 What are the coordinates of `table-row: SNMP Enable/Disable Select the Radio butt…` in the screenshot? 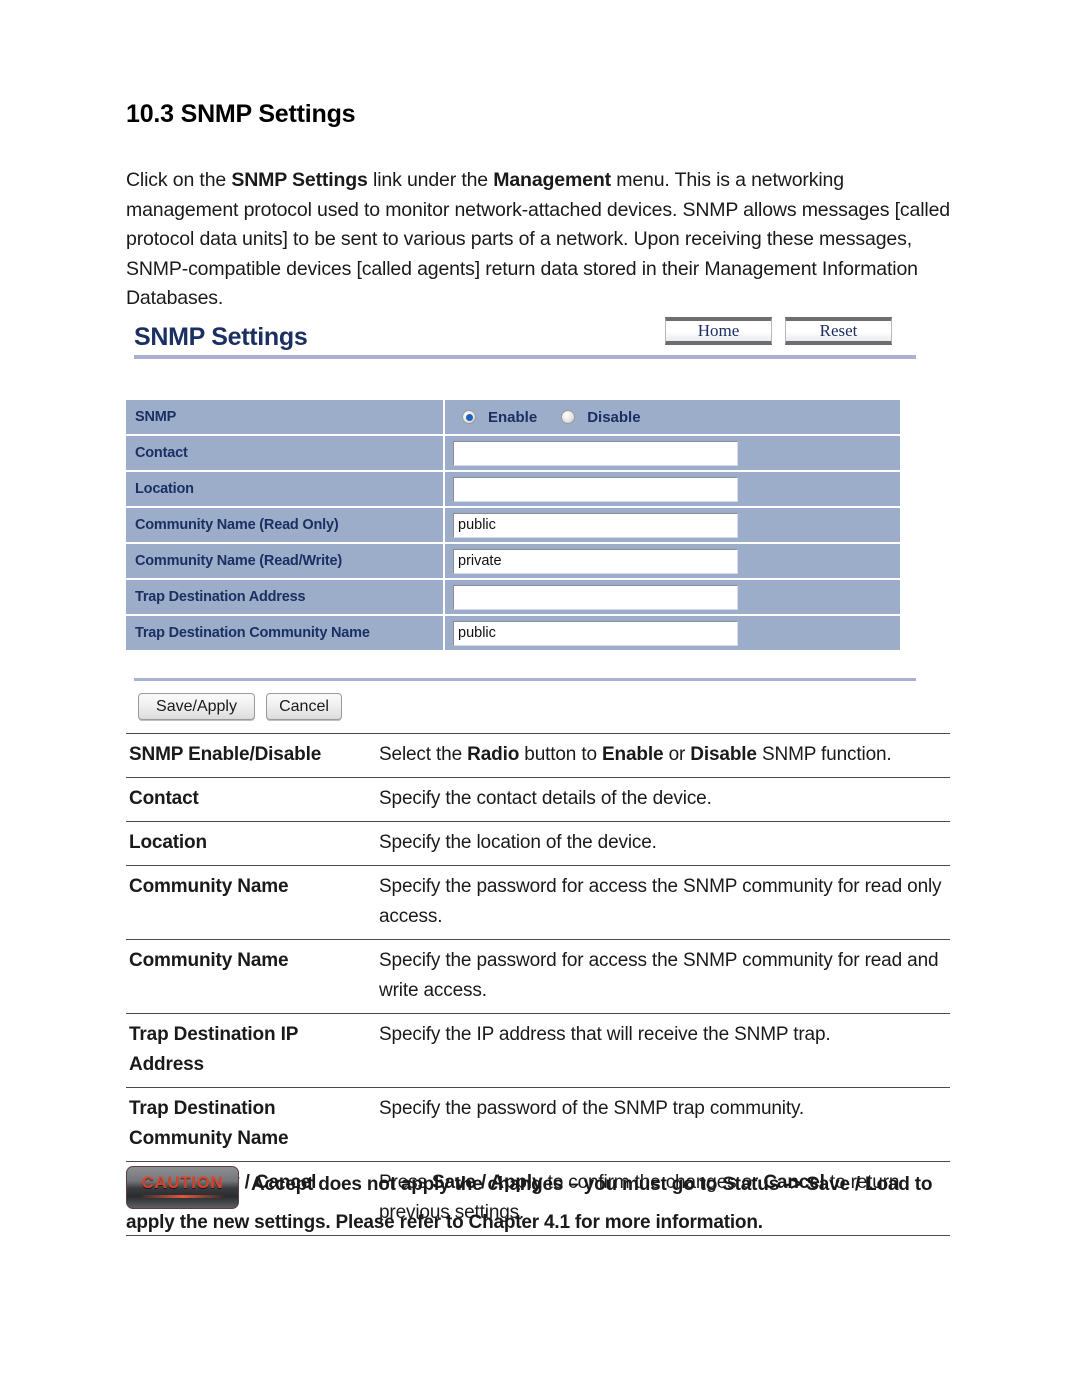 It's located at (538, 755).